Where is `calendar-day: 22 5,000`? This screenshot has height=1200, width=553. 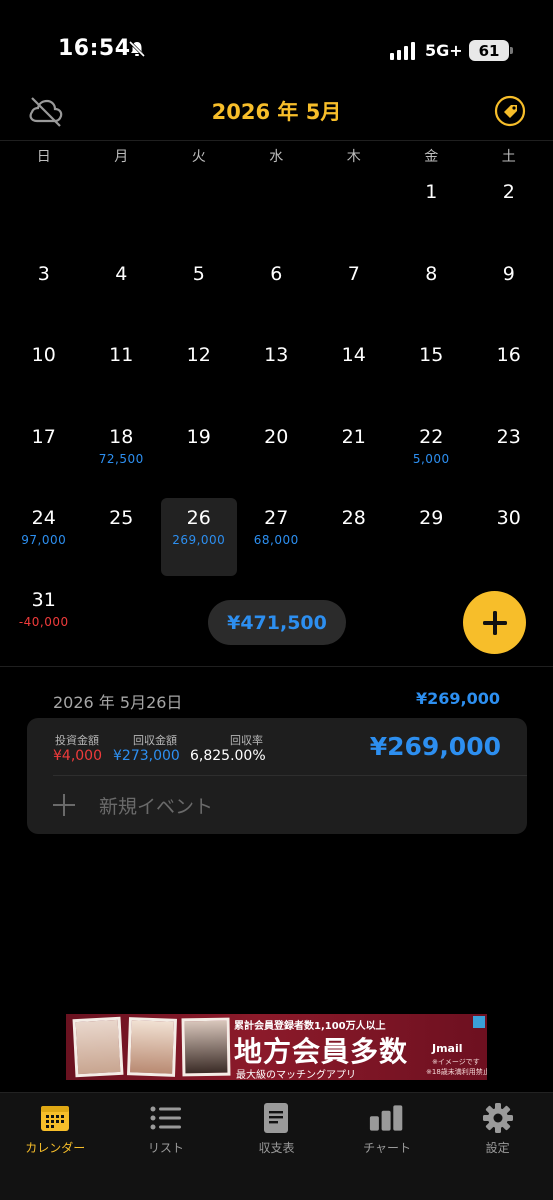
calendar-day: 22 5,000 is located at coordinates (432, 456).